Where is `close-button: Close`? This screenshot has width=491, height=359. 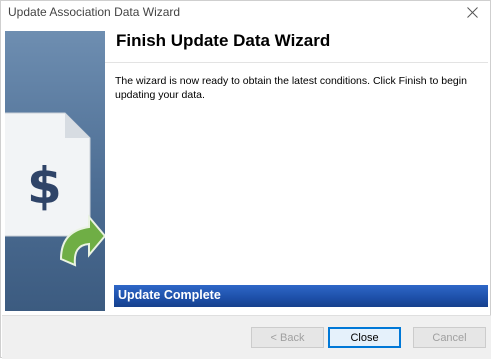 close-button: Close is located at coordinates (364, 337).